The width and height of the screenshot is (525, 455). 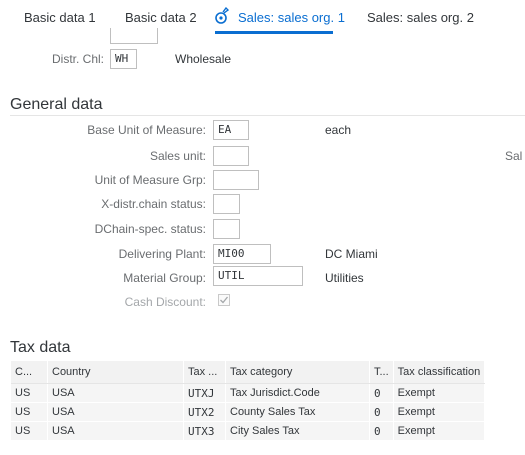 What do you see at coordinates (226, 229) in the screenshot?
I see `dchain-status-field` at bounding box center [226, 229].